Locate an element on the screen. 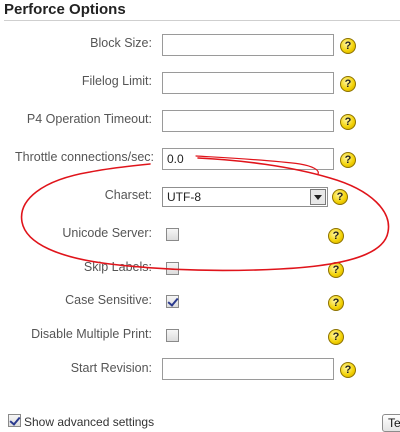  p4-timeout-label: P4 Operation Timeout: is located at coordinates (89, 119).